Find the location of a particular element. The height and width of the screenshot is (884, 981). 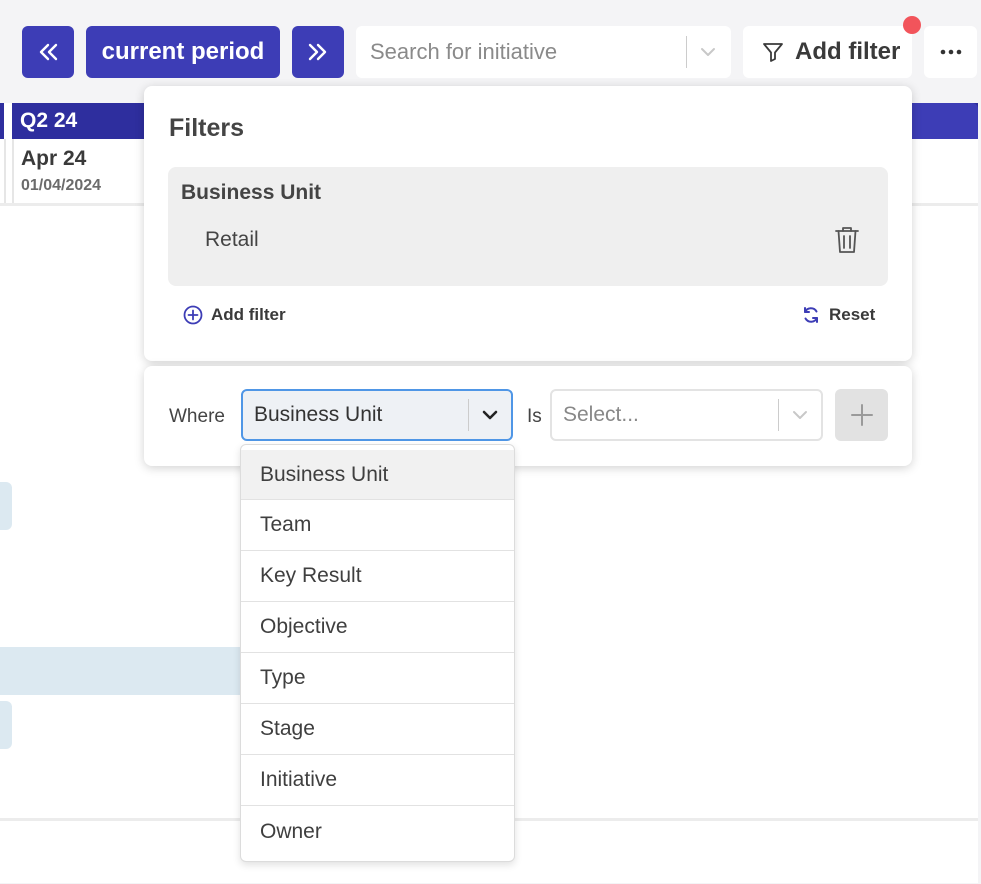

filters-title: Filters is located at coordinates (207, 128).